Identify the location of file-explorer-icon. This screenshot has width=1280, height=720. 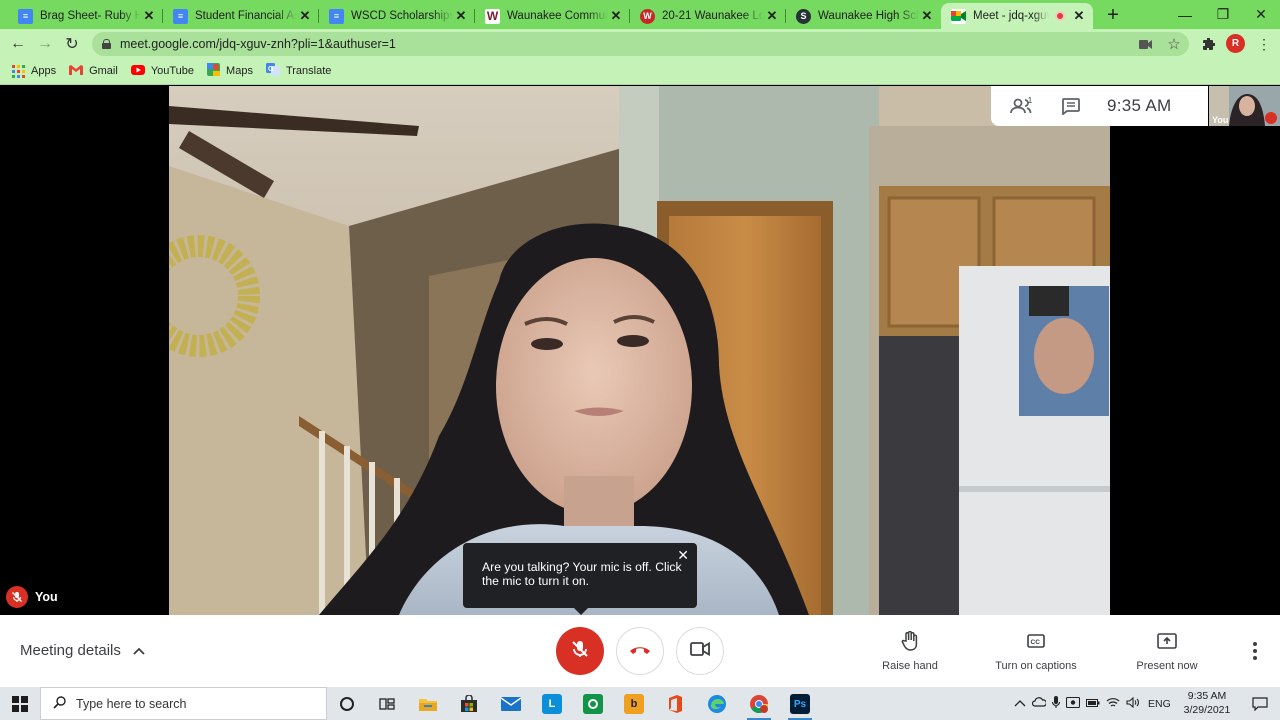
(428, 704).